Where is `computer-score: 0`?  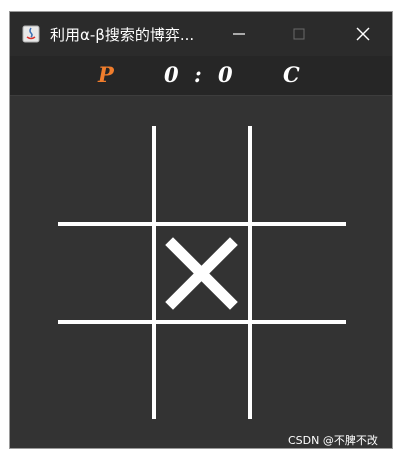
computer-score: 0 is located at coordinates (225, 74).